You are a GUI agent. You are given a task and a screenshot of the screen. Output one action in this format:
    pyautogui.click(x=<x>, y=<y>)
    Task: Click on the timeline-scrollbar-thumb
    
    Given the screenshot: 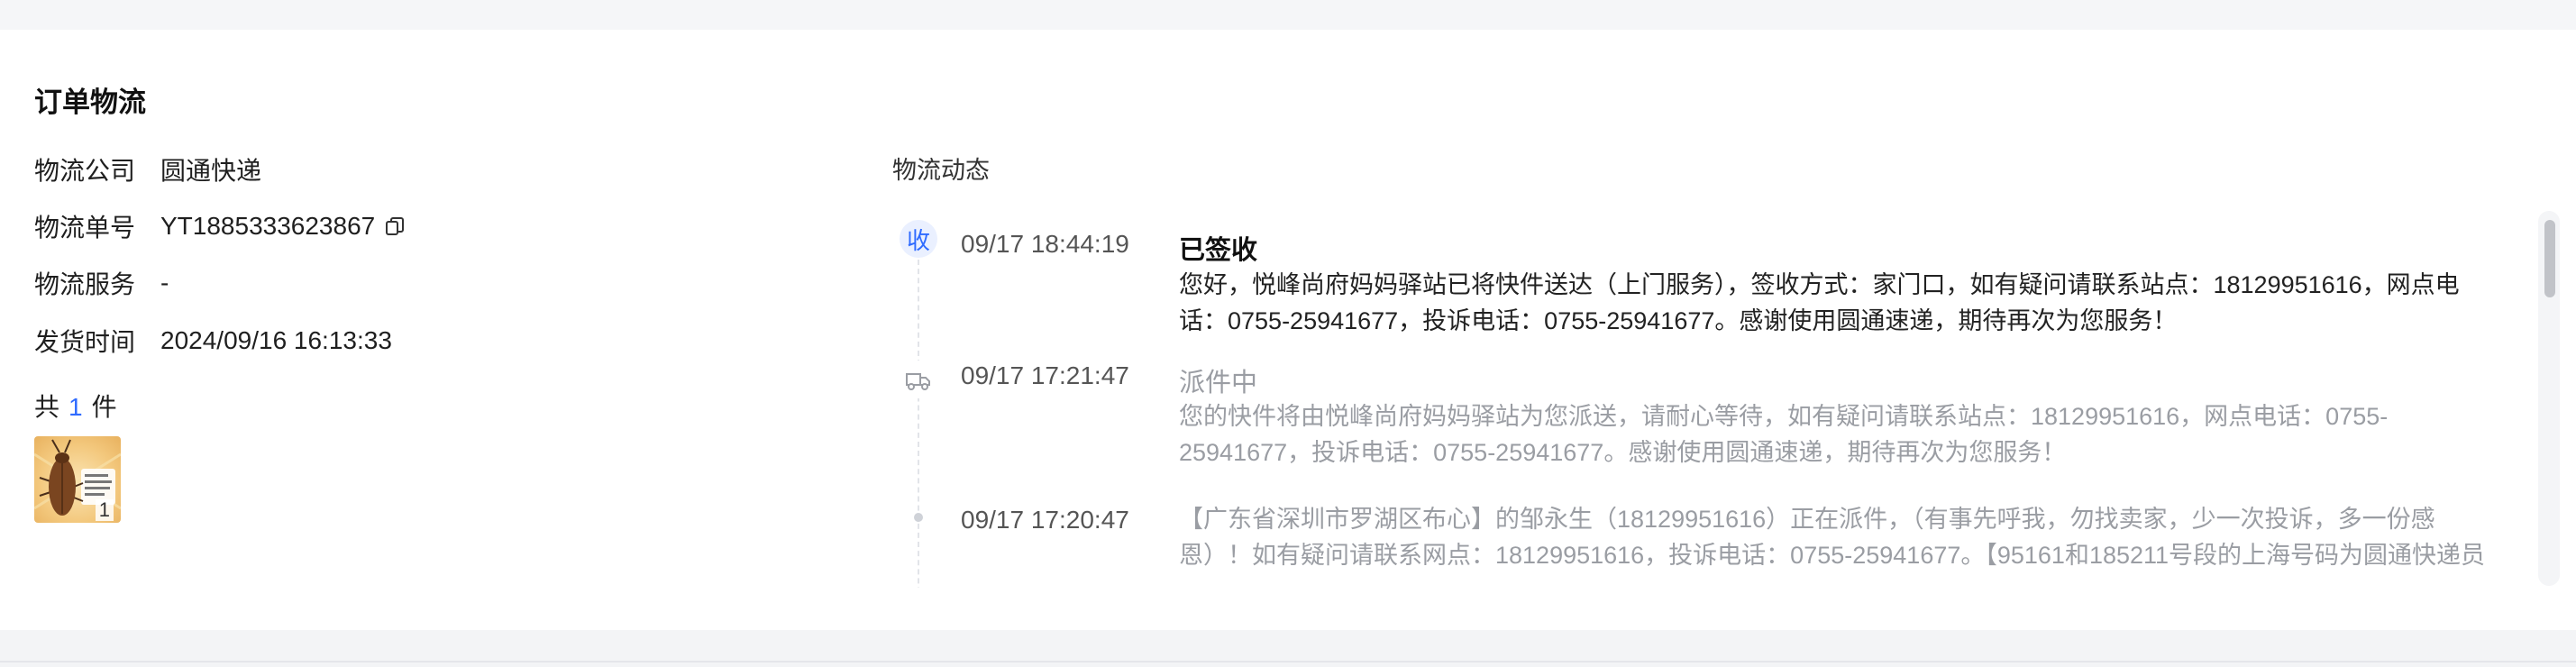 What is the action you would take?
    pyautogui.click(x=2549, y=258)
    